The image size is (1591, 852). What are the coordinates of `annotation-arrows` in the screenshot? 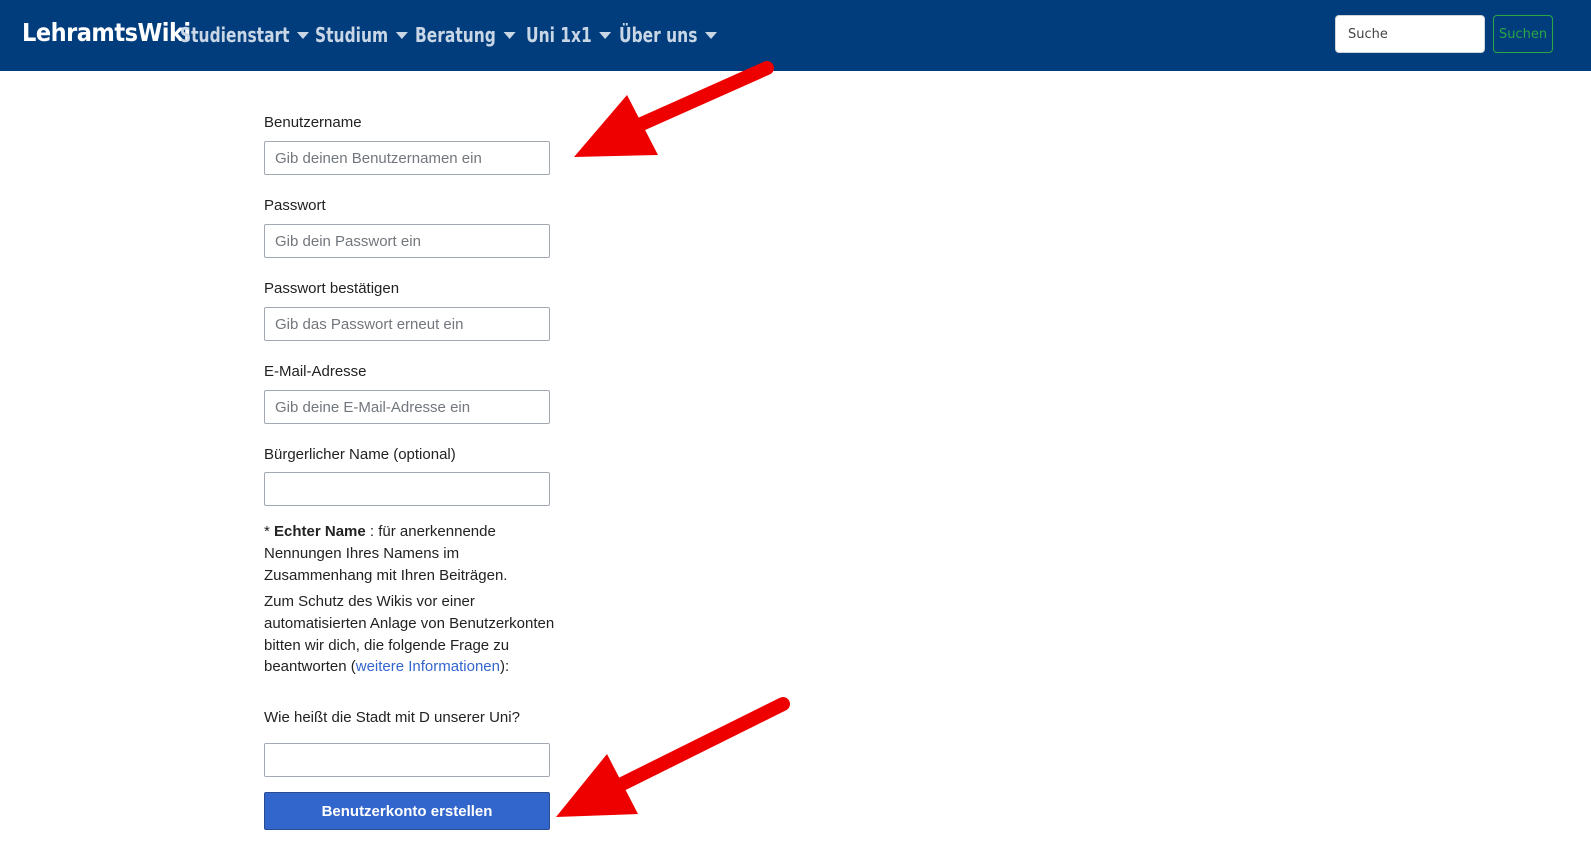 It's located at (673, 439).